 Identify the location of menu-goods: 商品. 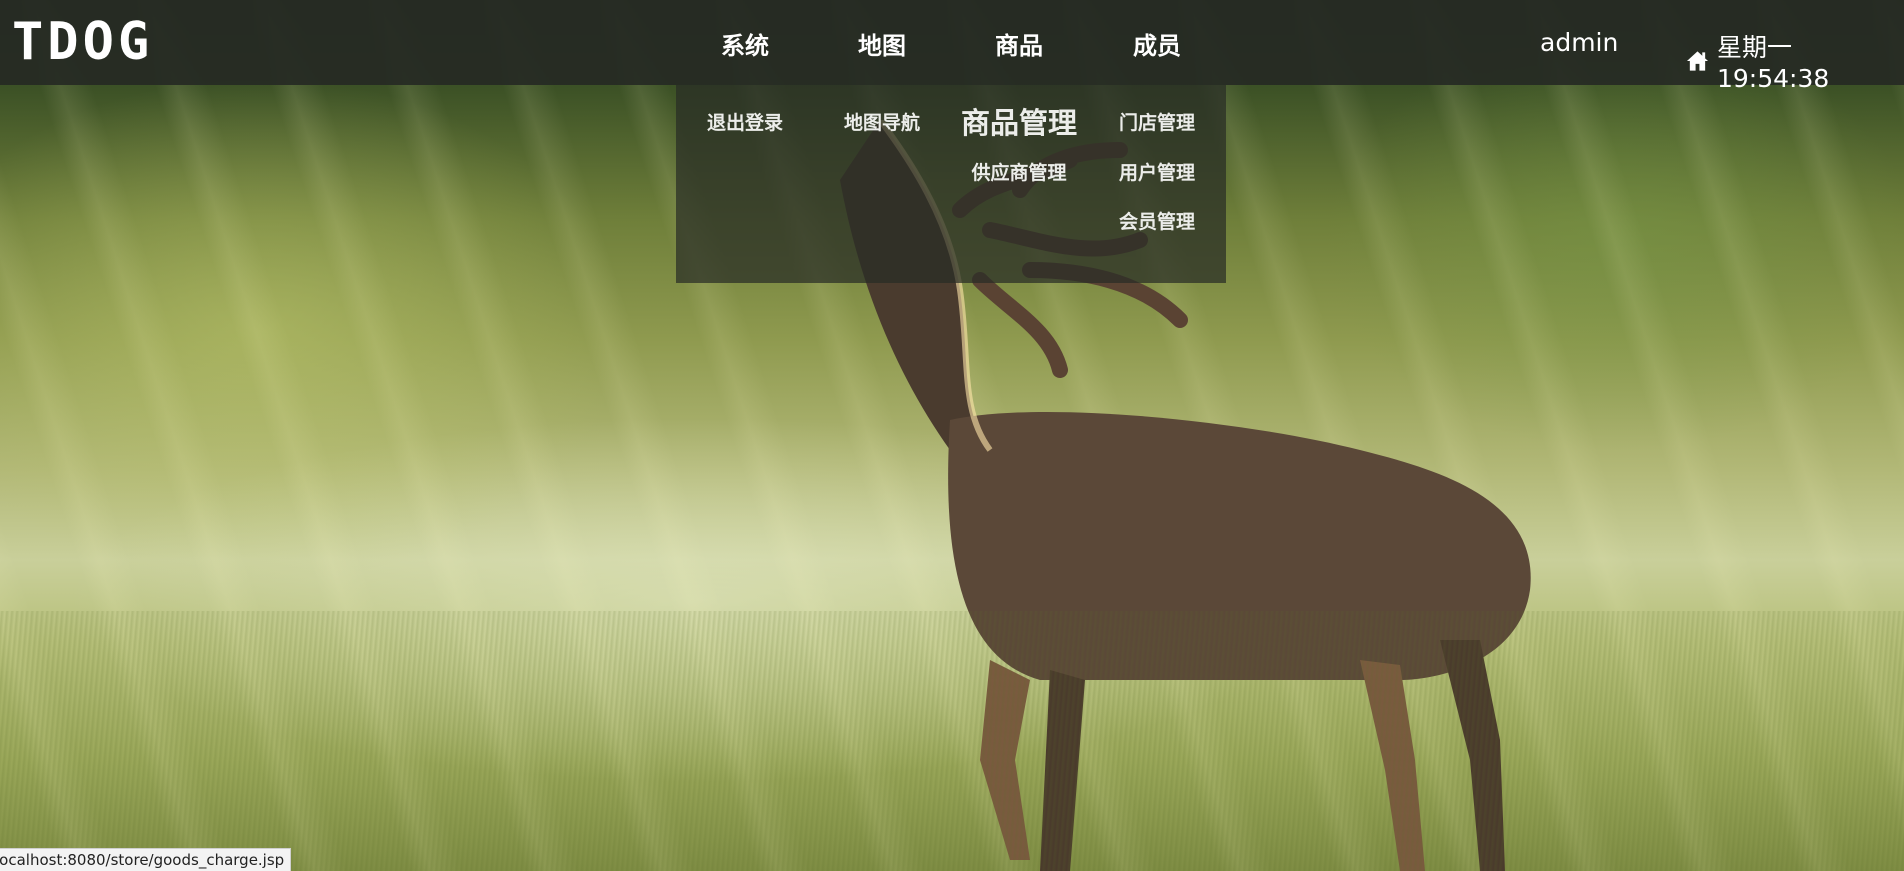
(1019, 43).